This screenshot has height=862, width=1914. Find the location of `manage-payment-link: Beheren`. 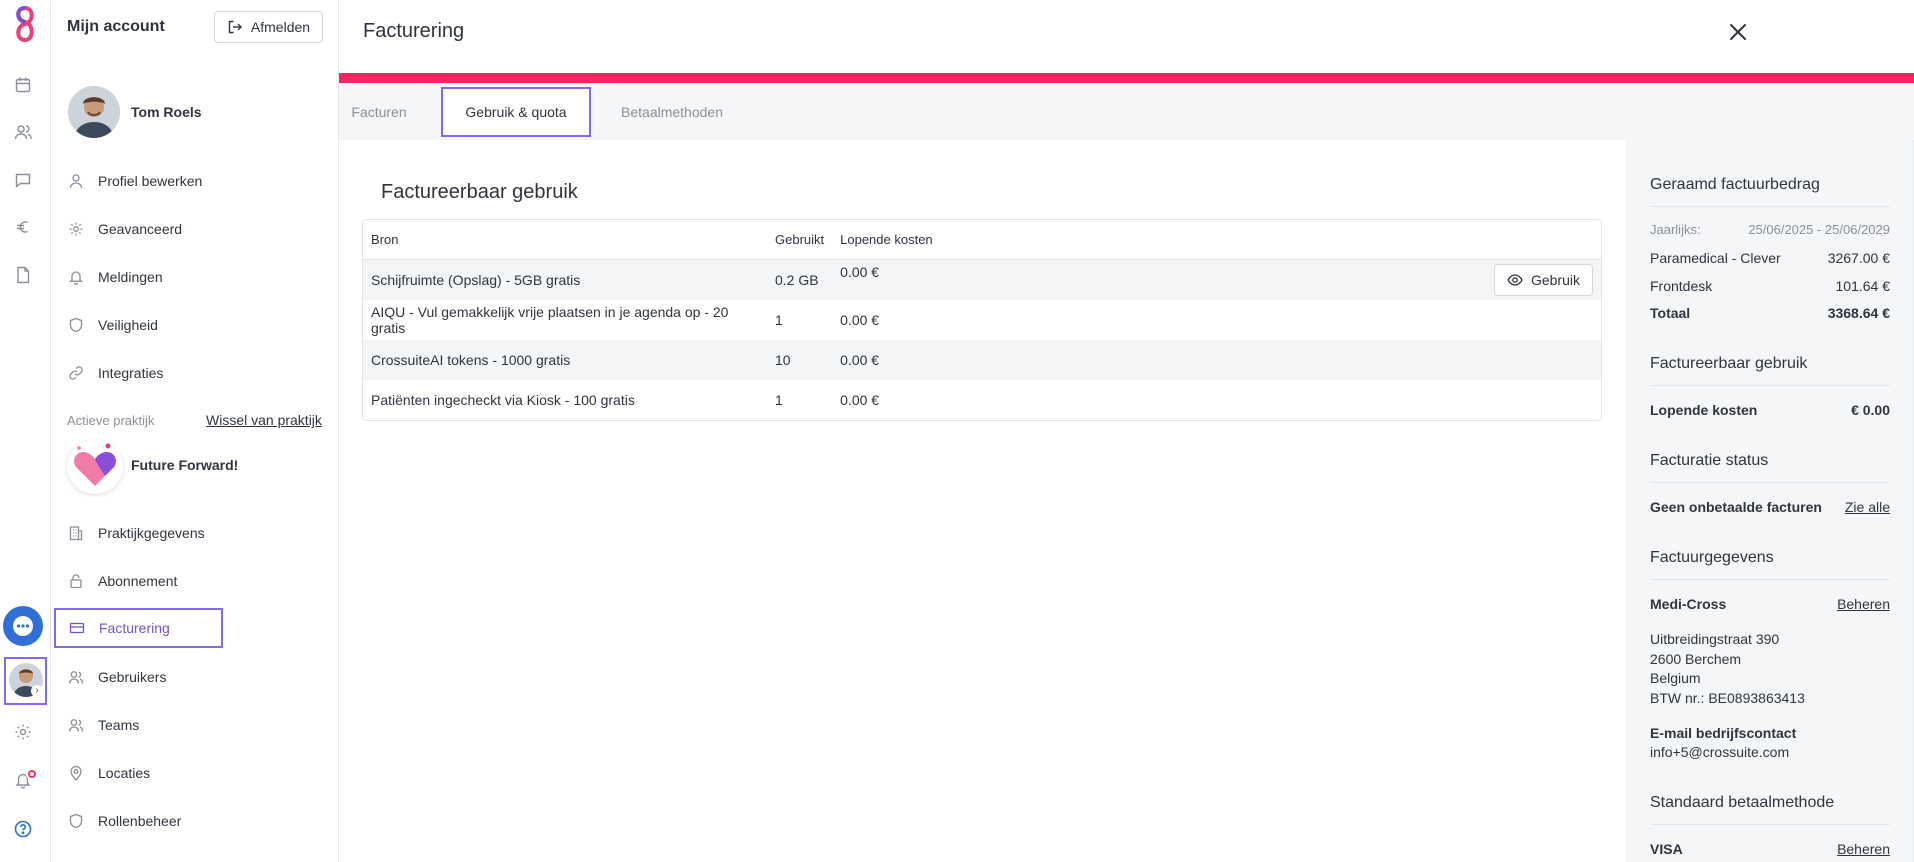

manage-payment-link: Beheren is located at coordinates (1863, 849).